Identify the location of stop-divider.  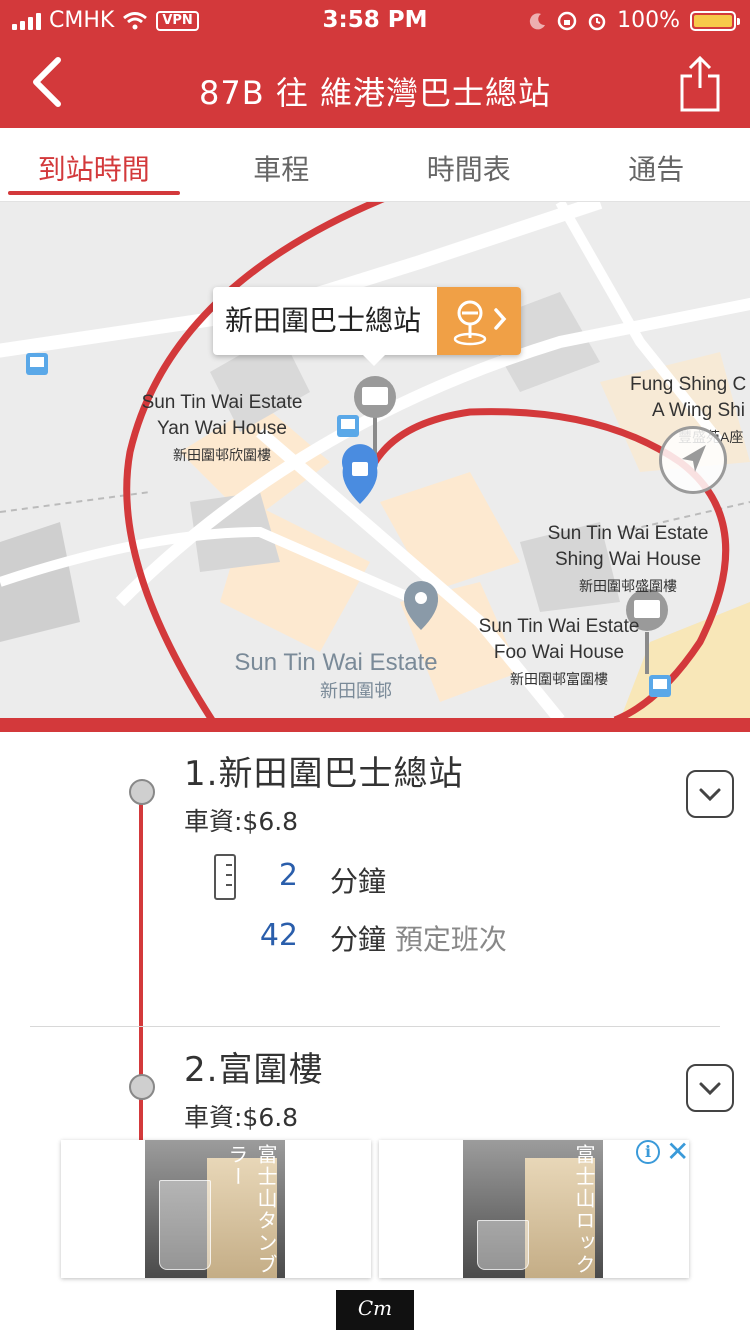
(375, 1026).